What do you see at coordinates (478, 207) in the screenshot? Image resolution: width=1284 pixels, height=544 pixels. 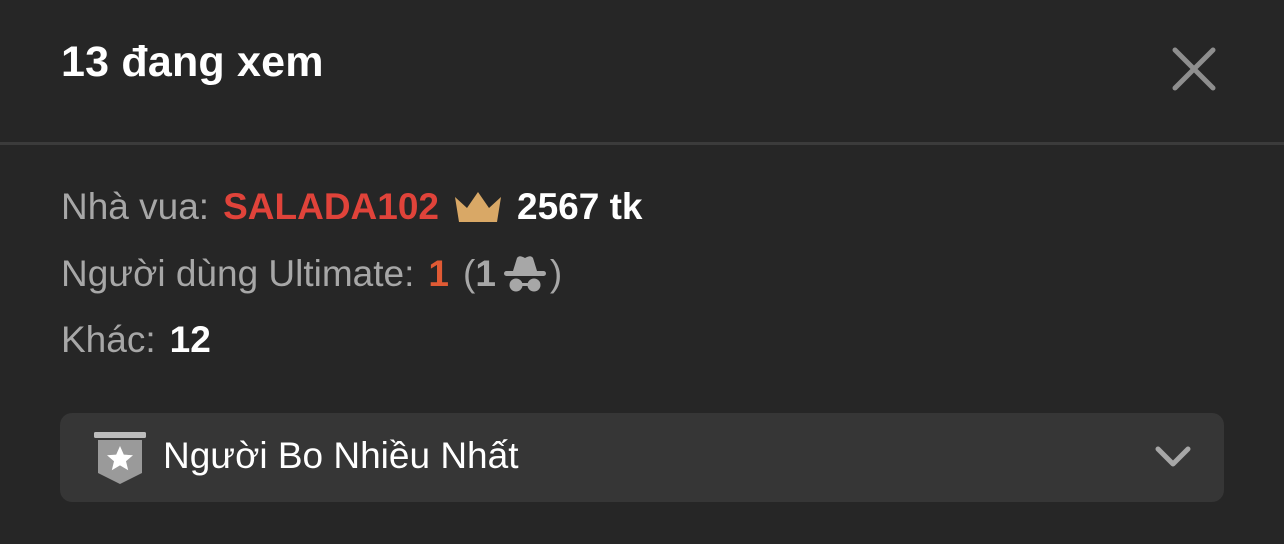 I see `crown-icon` at bounding box center [478, 207].